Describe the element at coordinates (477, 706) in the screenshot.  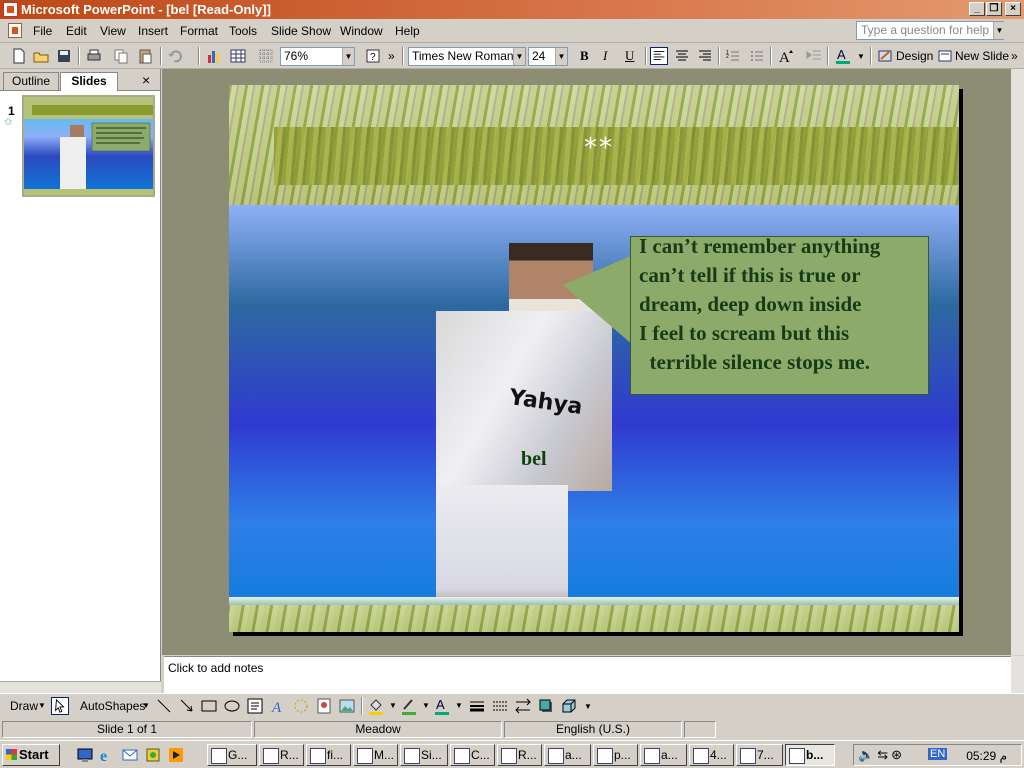
I see `line-style-icon` at that location.